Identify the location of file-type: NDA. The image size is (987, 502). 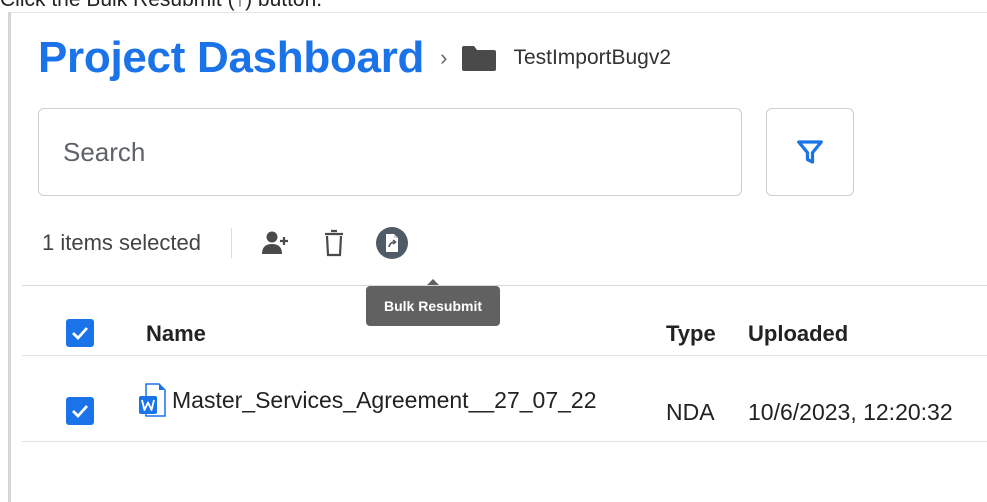
(690, 412).